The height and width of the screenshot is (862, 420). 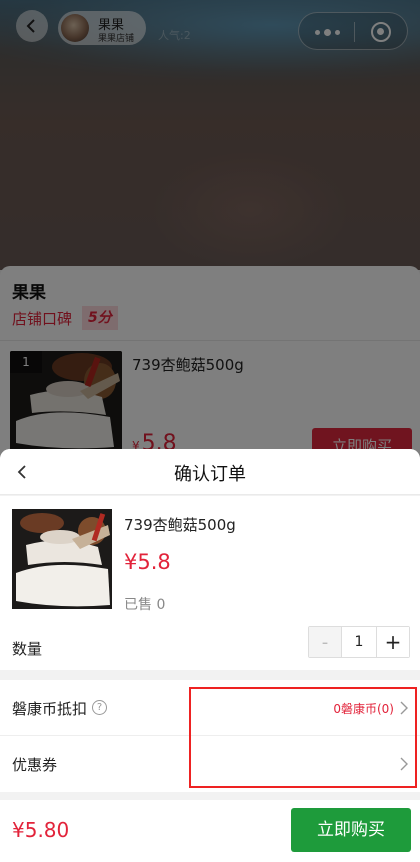 I want to click on quantity-value: 1, so click(x=359, y=642).